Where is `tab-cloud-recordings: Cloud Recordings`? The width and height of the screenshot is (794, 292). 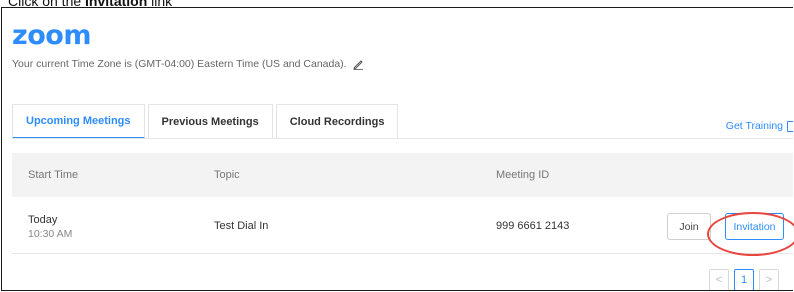 tab-cloud-recordings: Cloud Recordings is located at coordinates (337, 121).